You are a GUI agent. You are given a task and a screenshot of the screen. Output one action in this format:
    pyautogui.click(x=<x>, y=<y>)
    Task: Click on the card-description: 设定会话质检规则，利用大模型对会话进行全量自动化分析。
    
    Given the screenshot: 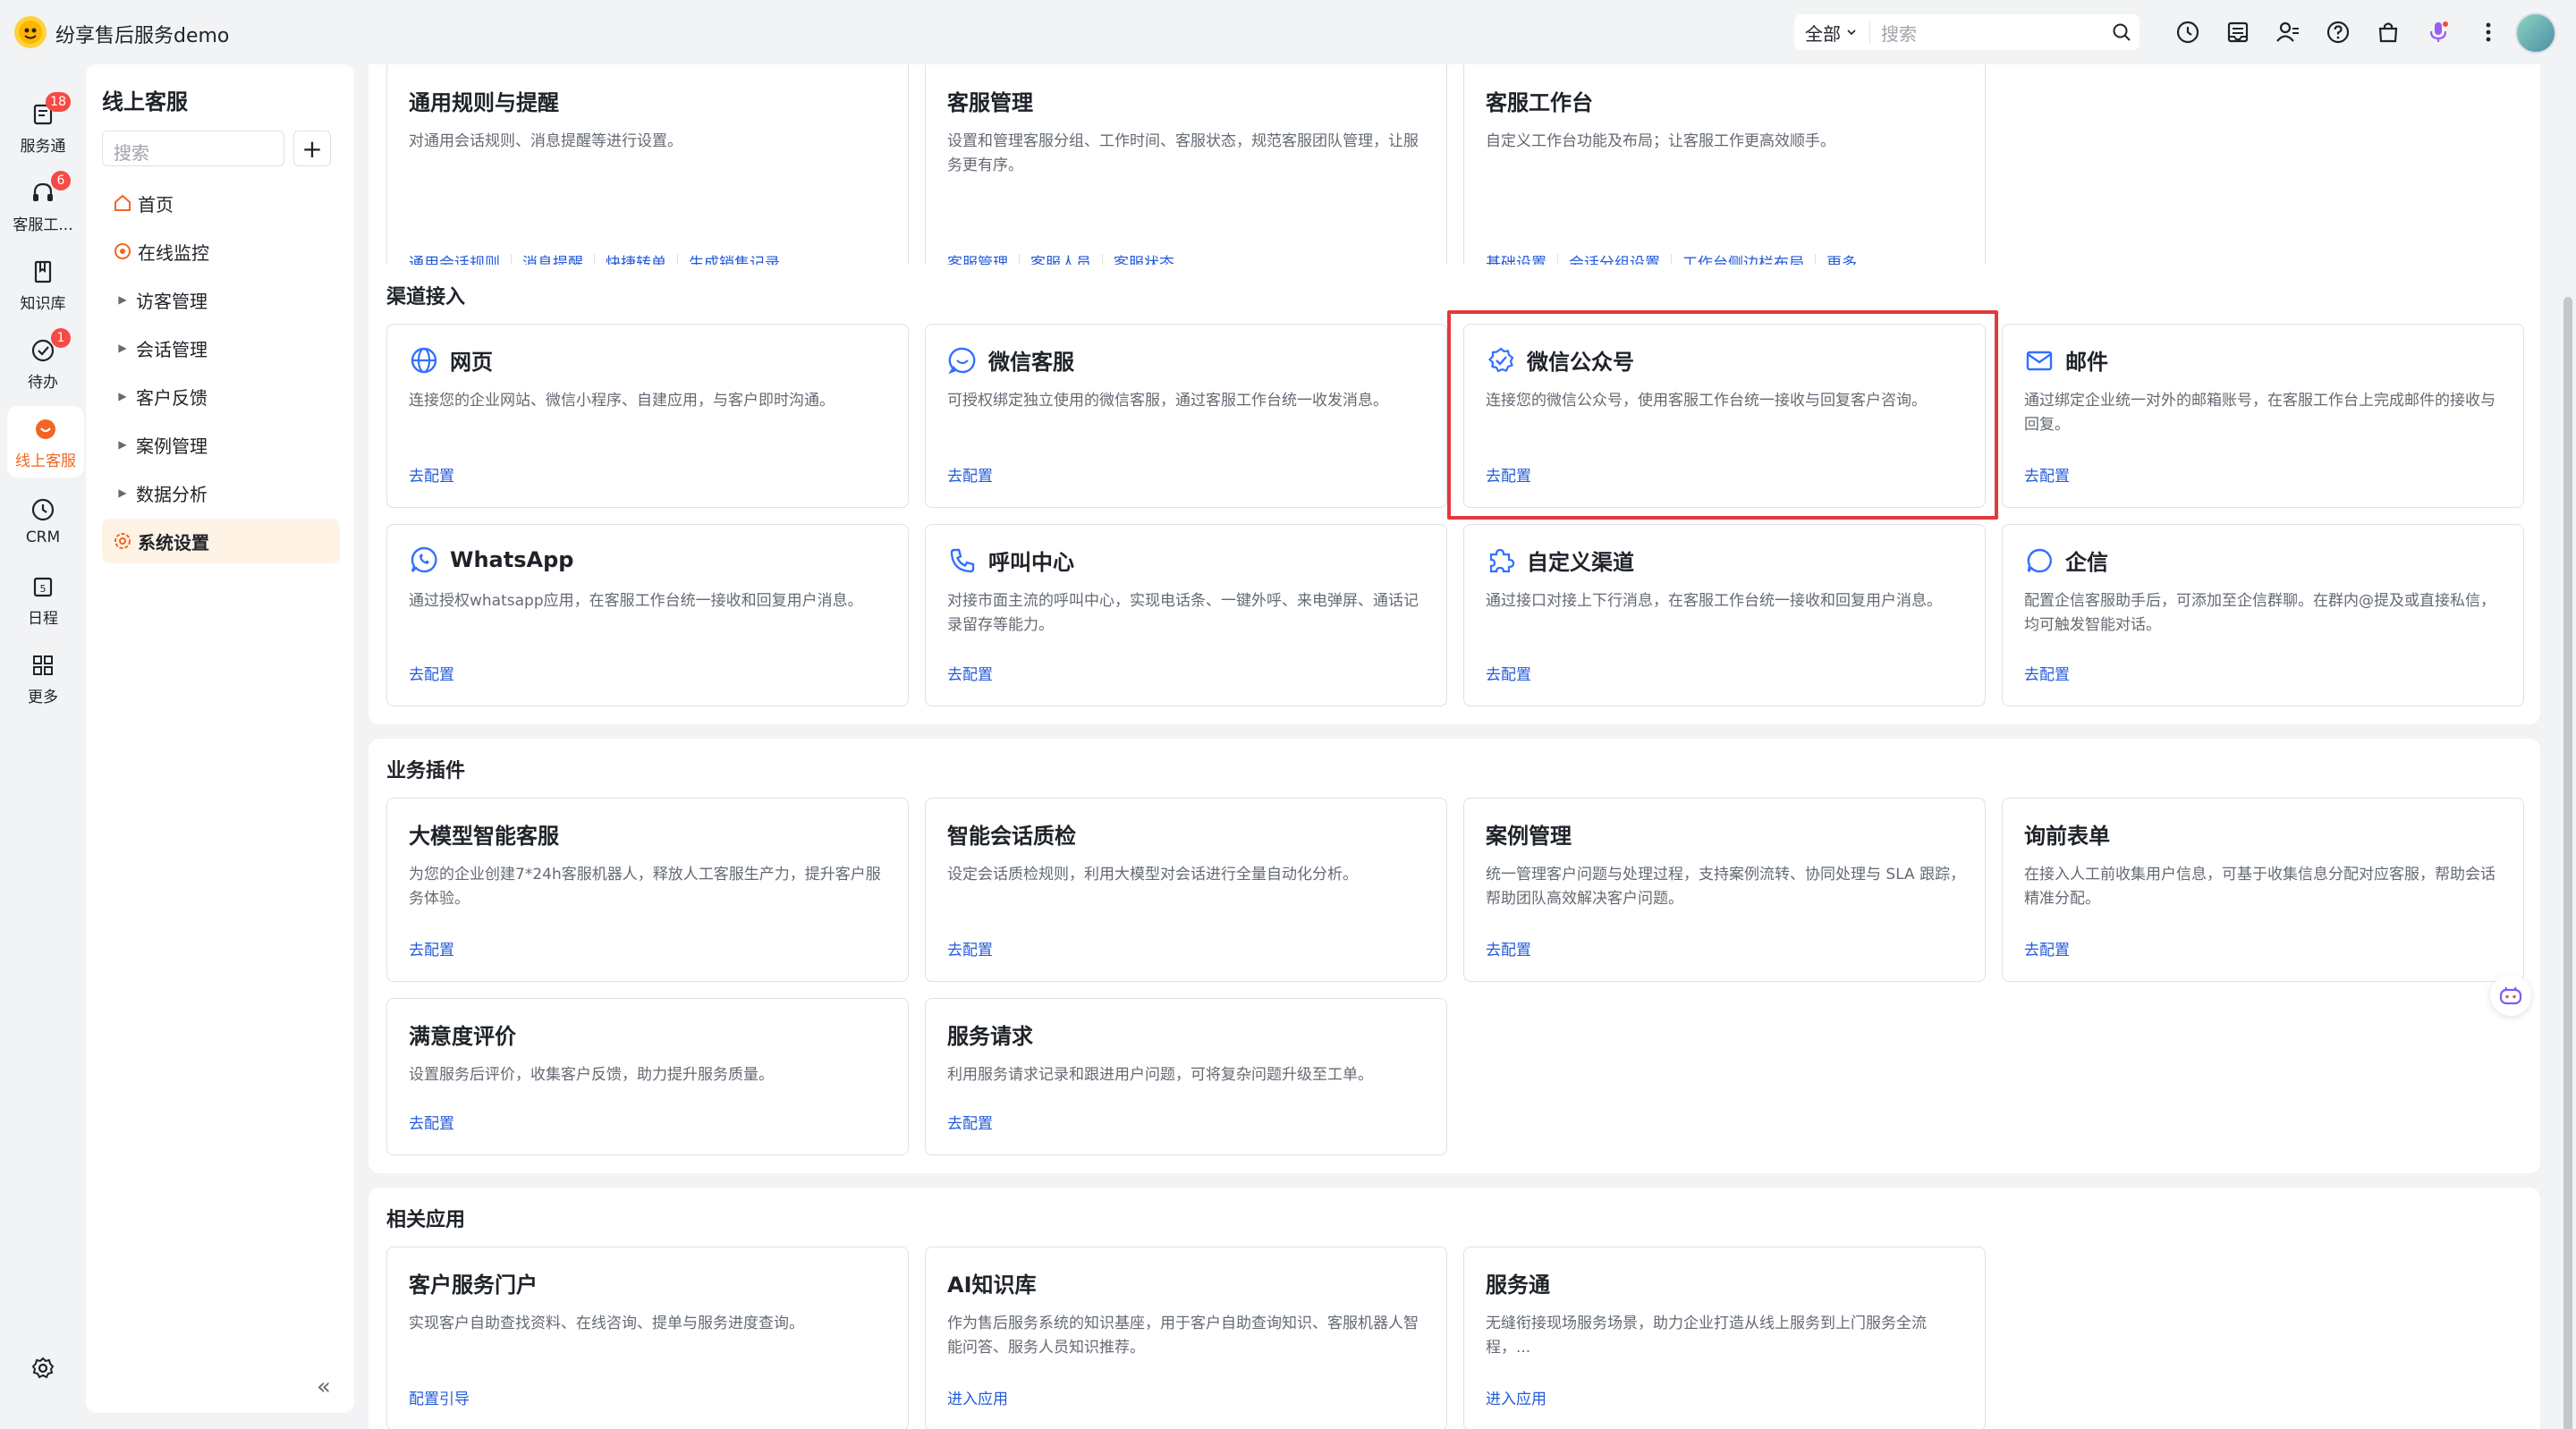 What is the action you would take?
    pyautogui.click(x=1152, y=875)
    